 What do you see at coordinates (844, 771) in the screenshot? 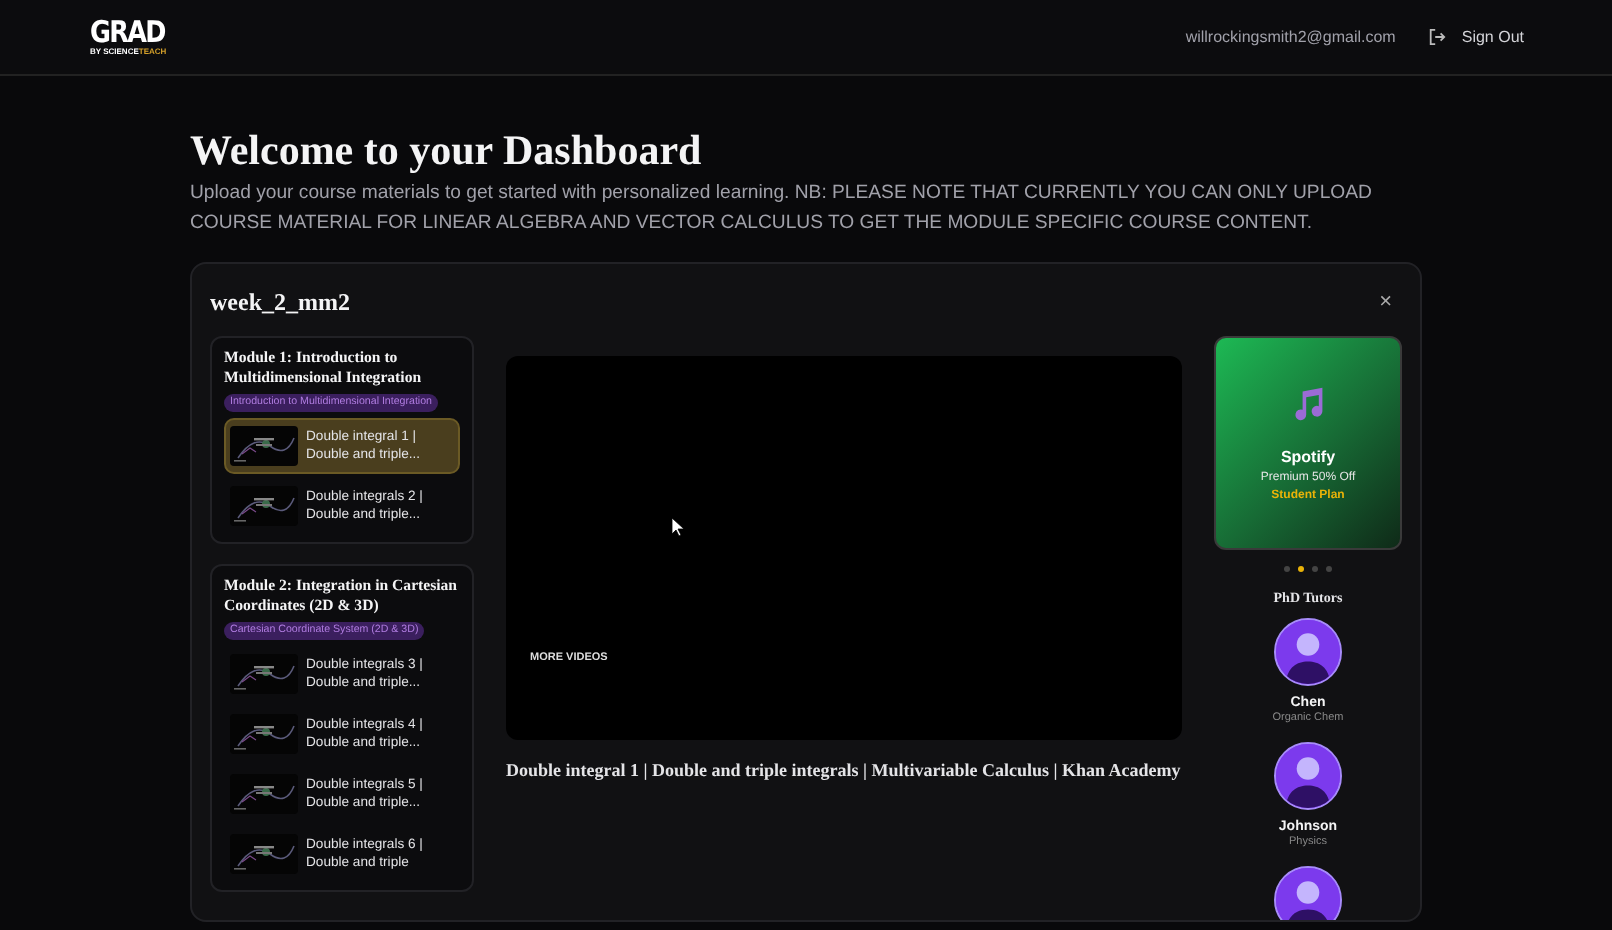
I see `video-title: Double integral 1 | Double and triple integrals | Multivariable Calculus | Khan Academy` at bounding box center [844, 771].